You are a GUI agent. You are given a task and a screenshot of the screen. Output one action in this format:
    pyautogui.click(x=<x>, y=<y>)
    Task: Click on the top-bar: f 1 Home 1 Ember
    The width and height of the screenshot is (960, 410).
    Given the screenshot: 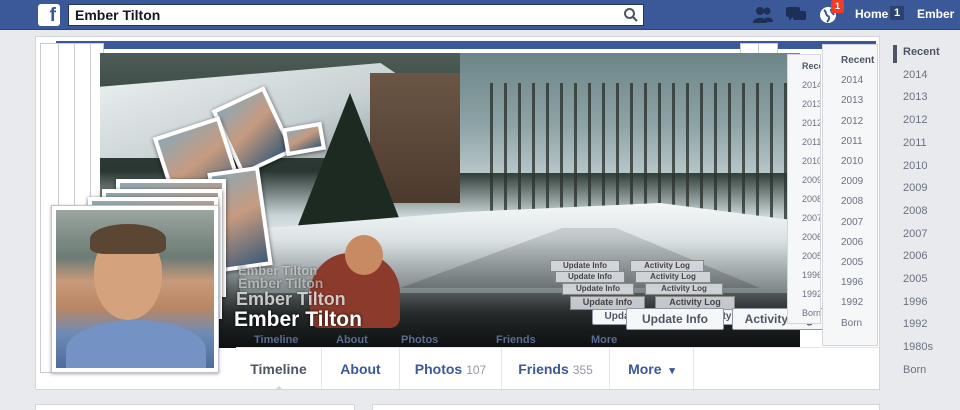 What is the action you would take?
    pyautogui.click(x=480, y=15)
    